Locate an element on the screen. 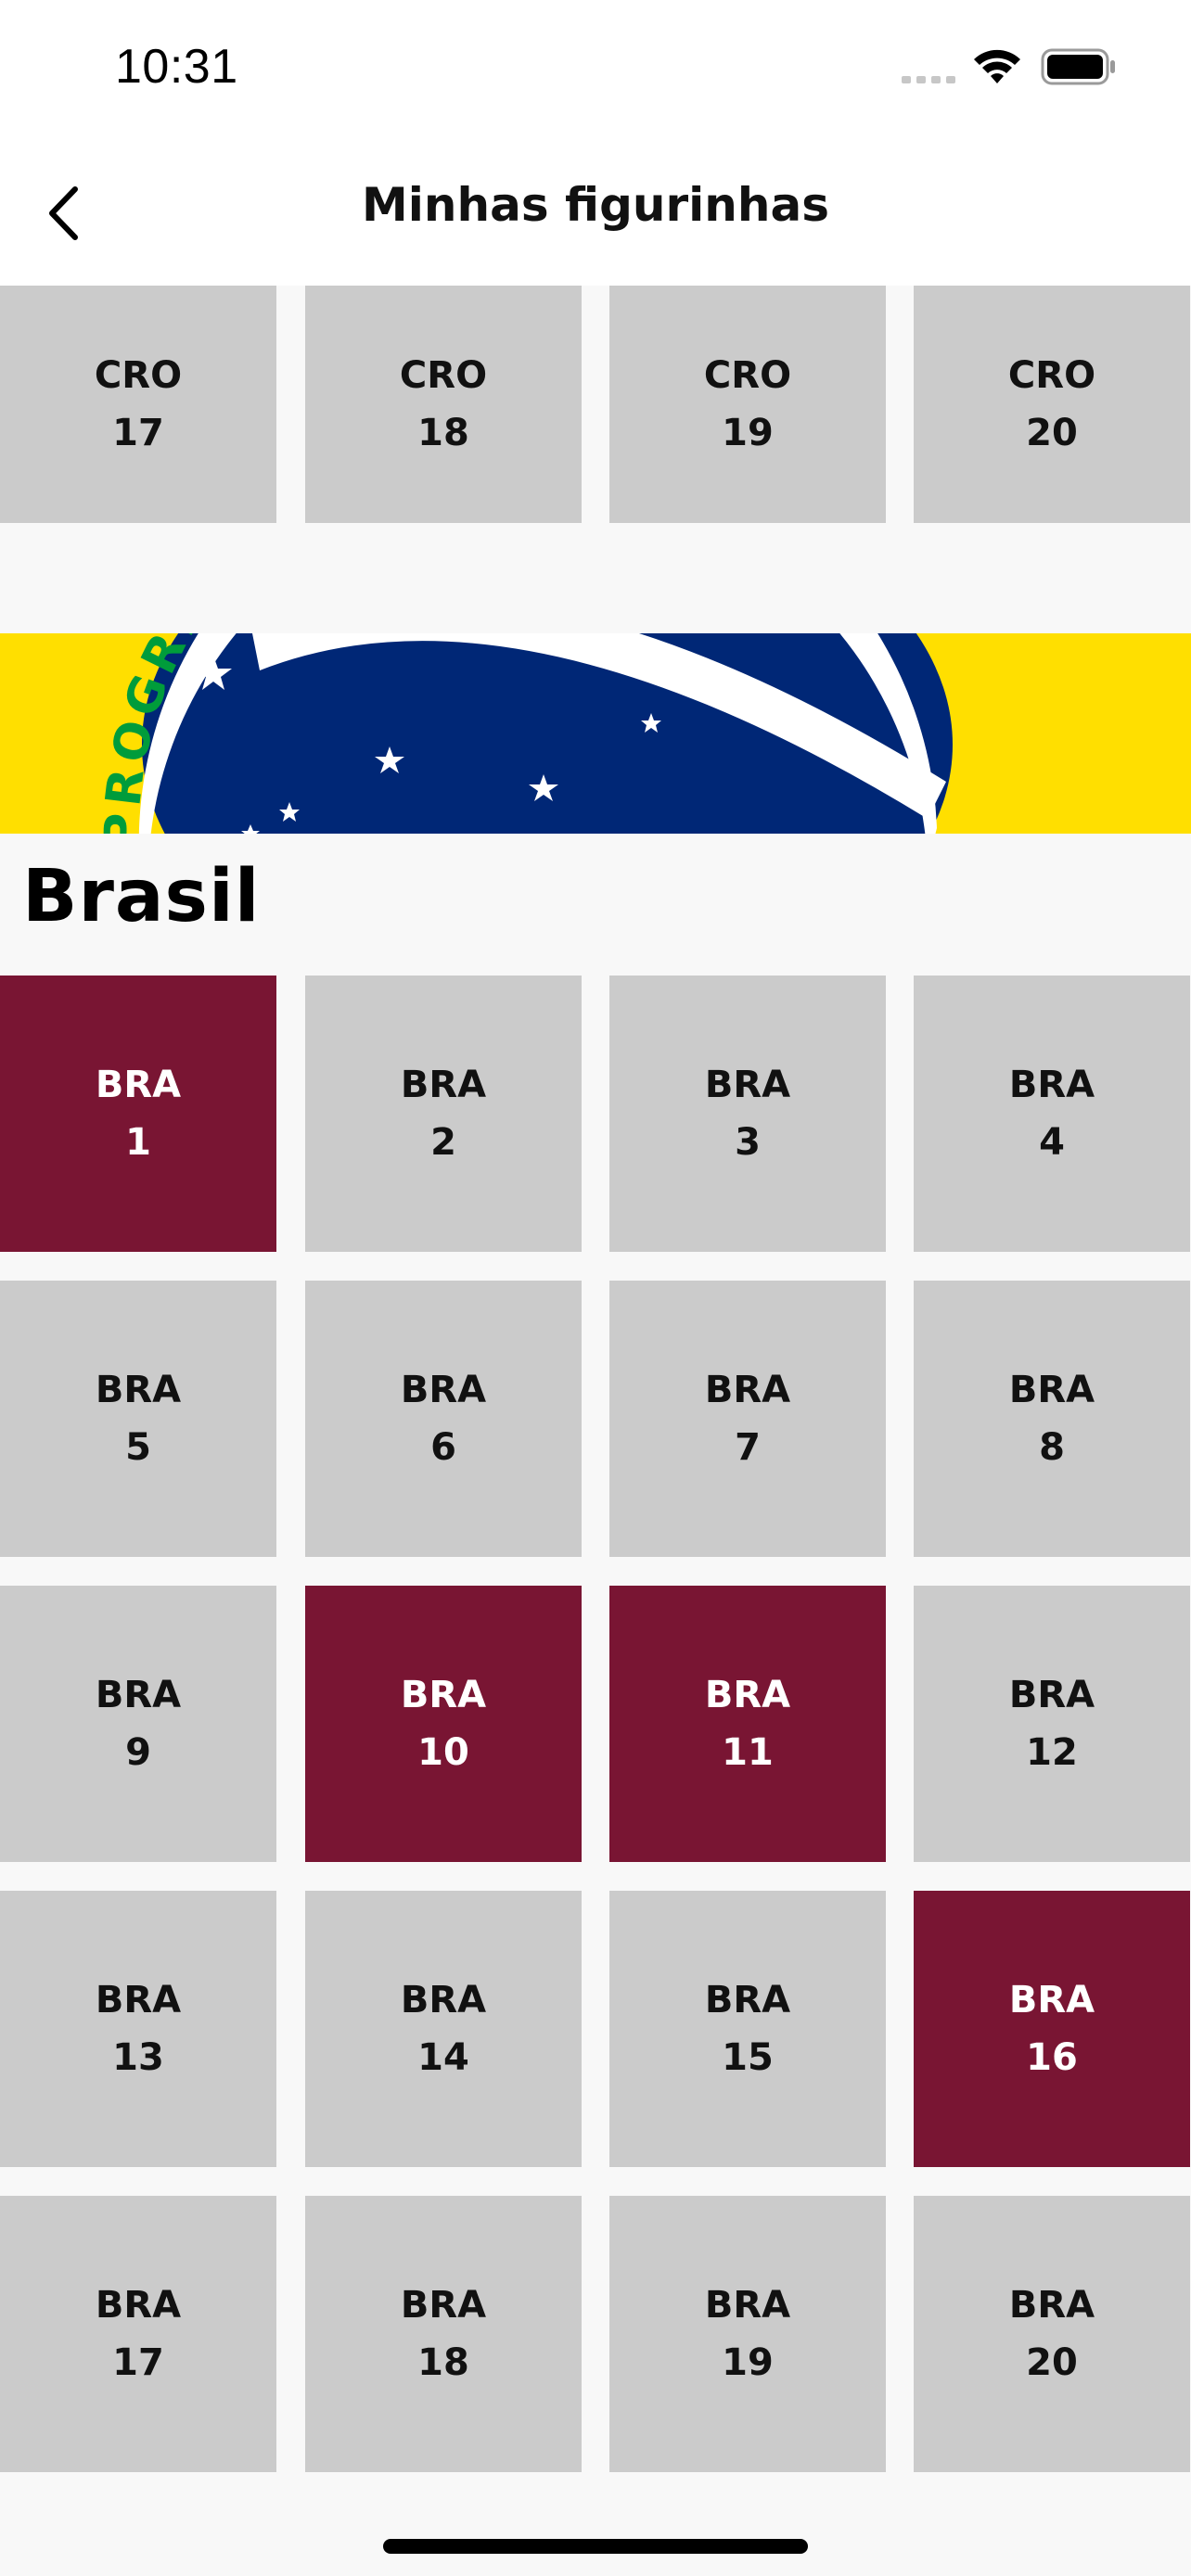 This screenshot has width=1191, height=2576. sticker-bra-20: BRA 20 is located at coordinates (1052, 2334).